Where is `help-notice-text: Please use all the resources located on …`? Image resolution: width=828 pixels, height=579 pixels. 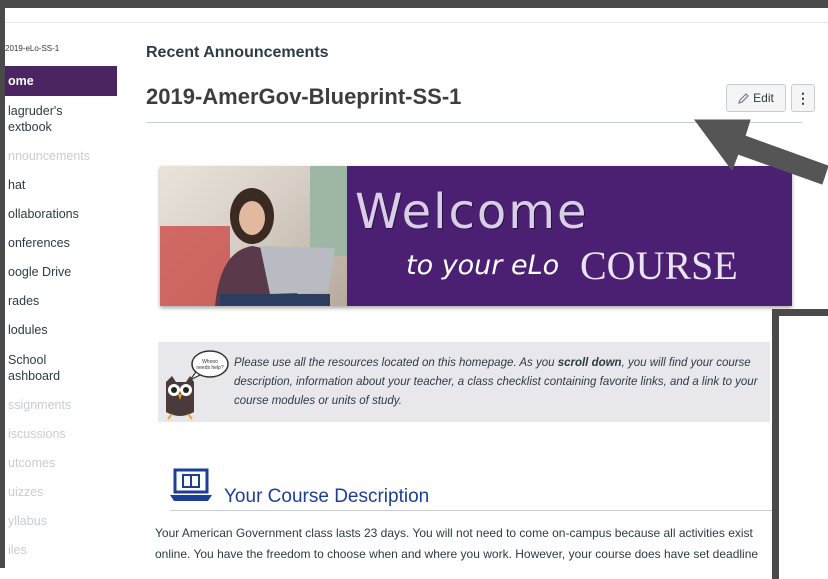
help-notice-text: Please use all the resources located on … is located at coordinates (504, 382).